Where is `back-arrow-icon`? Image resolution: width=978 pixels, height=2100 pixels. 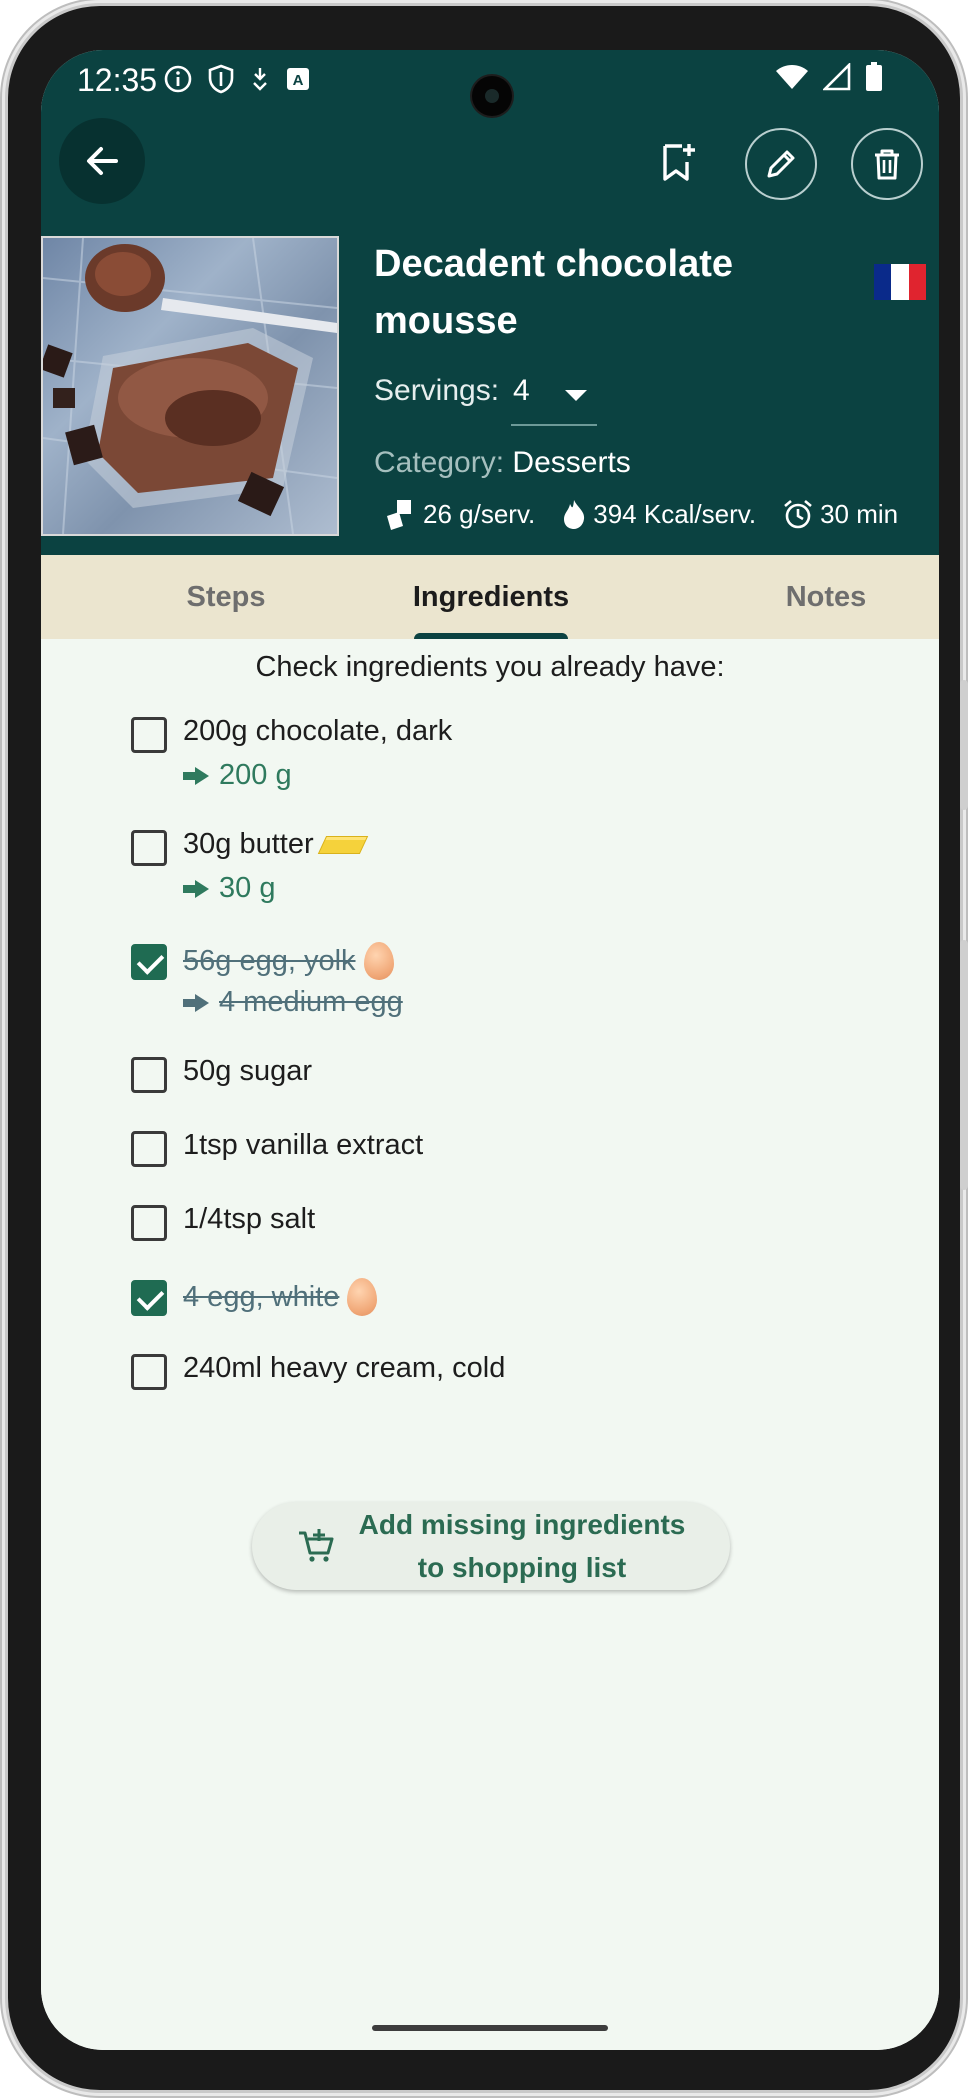 back-arrow-icon is located at coordinates (102, 161).